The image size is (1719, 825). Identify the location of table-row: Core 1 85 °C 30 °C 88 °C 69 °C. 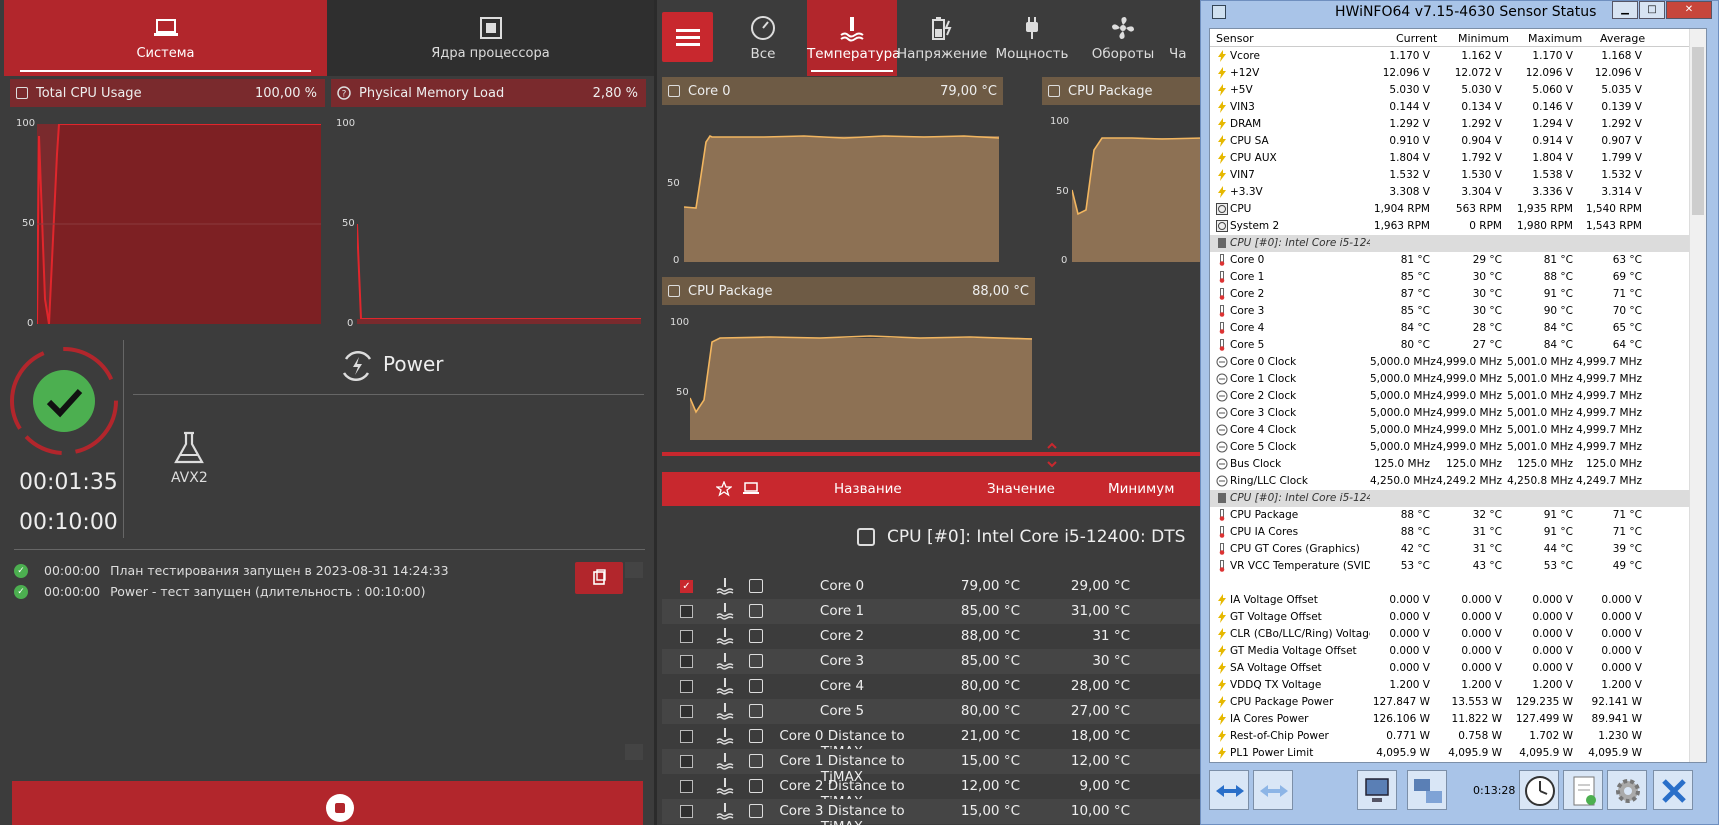
(1450, 277).